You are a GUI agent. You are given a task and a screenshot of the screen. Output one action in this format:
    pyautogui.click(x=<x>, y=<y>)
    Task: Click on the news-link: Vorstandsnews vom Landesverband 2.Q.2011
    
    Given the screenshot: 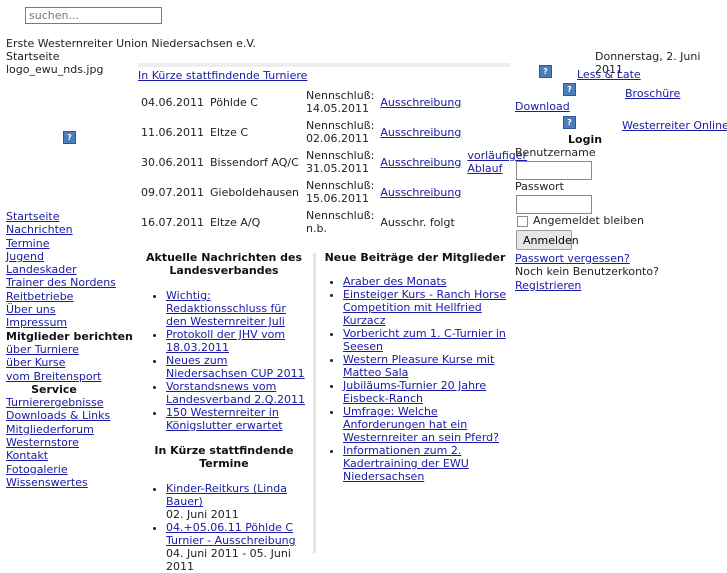 What is the action you would take?
    pyautogui.click(x=235, y=393)
    